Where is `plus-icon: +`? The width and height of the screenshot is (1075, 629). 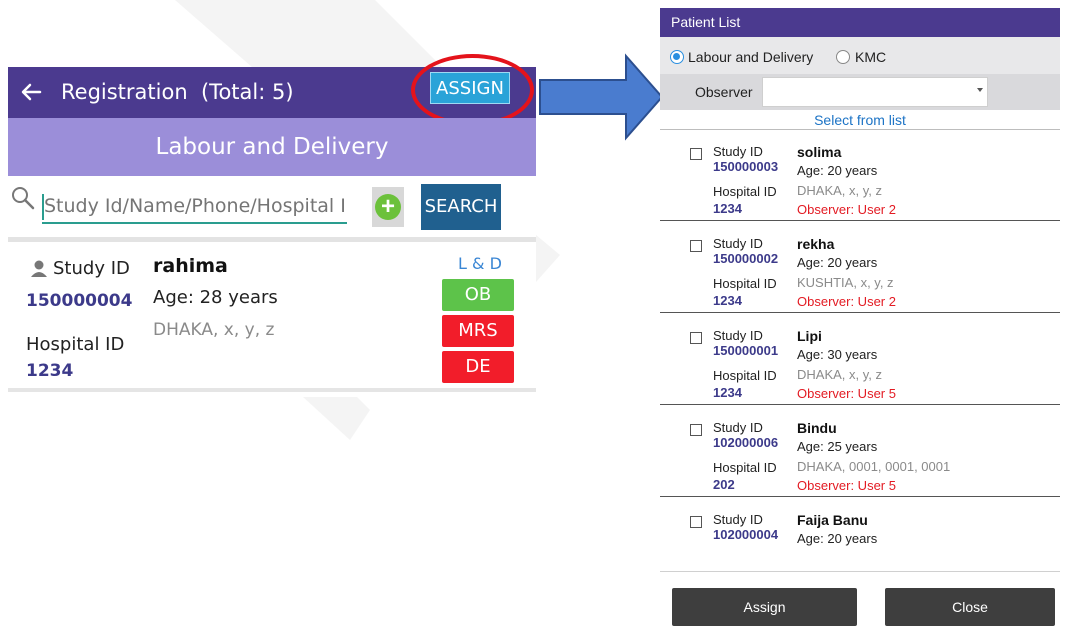
plus-icon: + is located at coordinates (388, 207).